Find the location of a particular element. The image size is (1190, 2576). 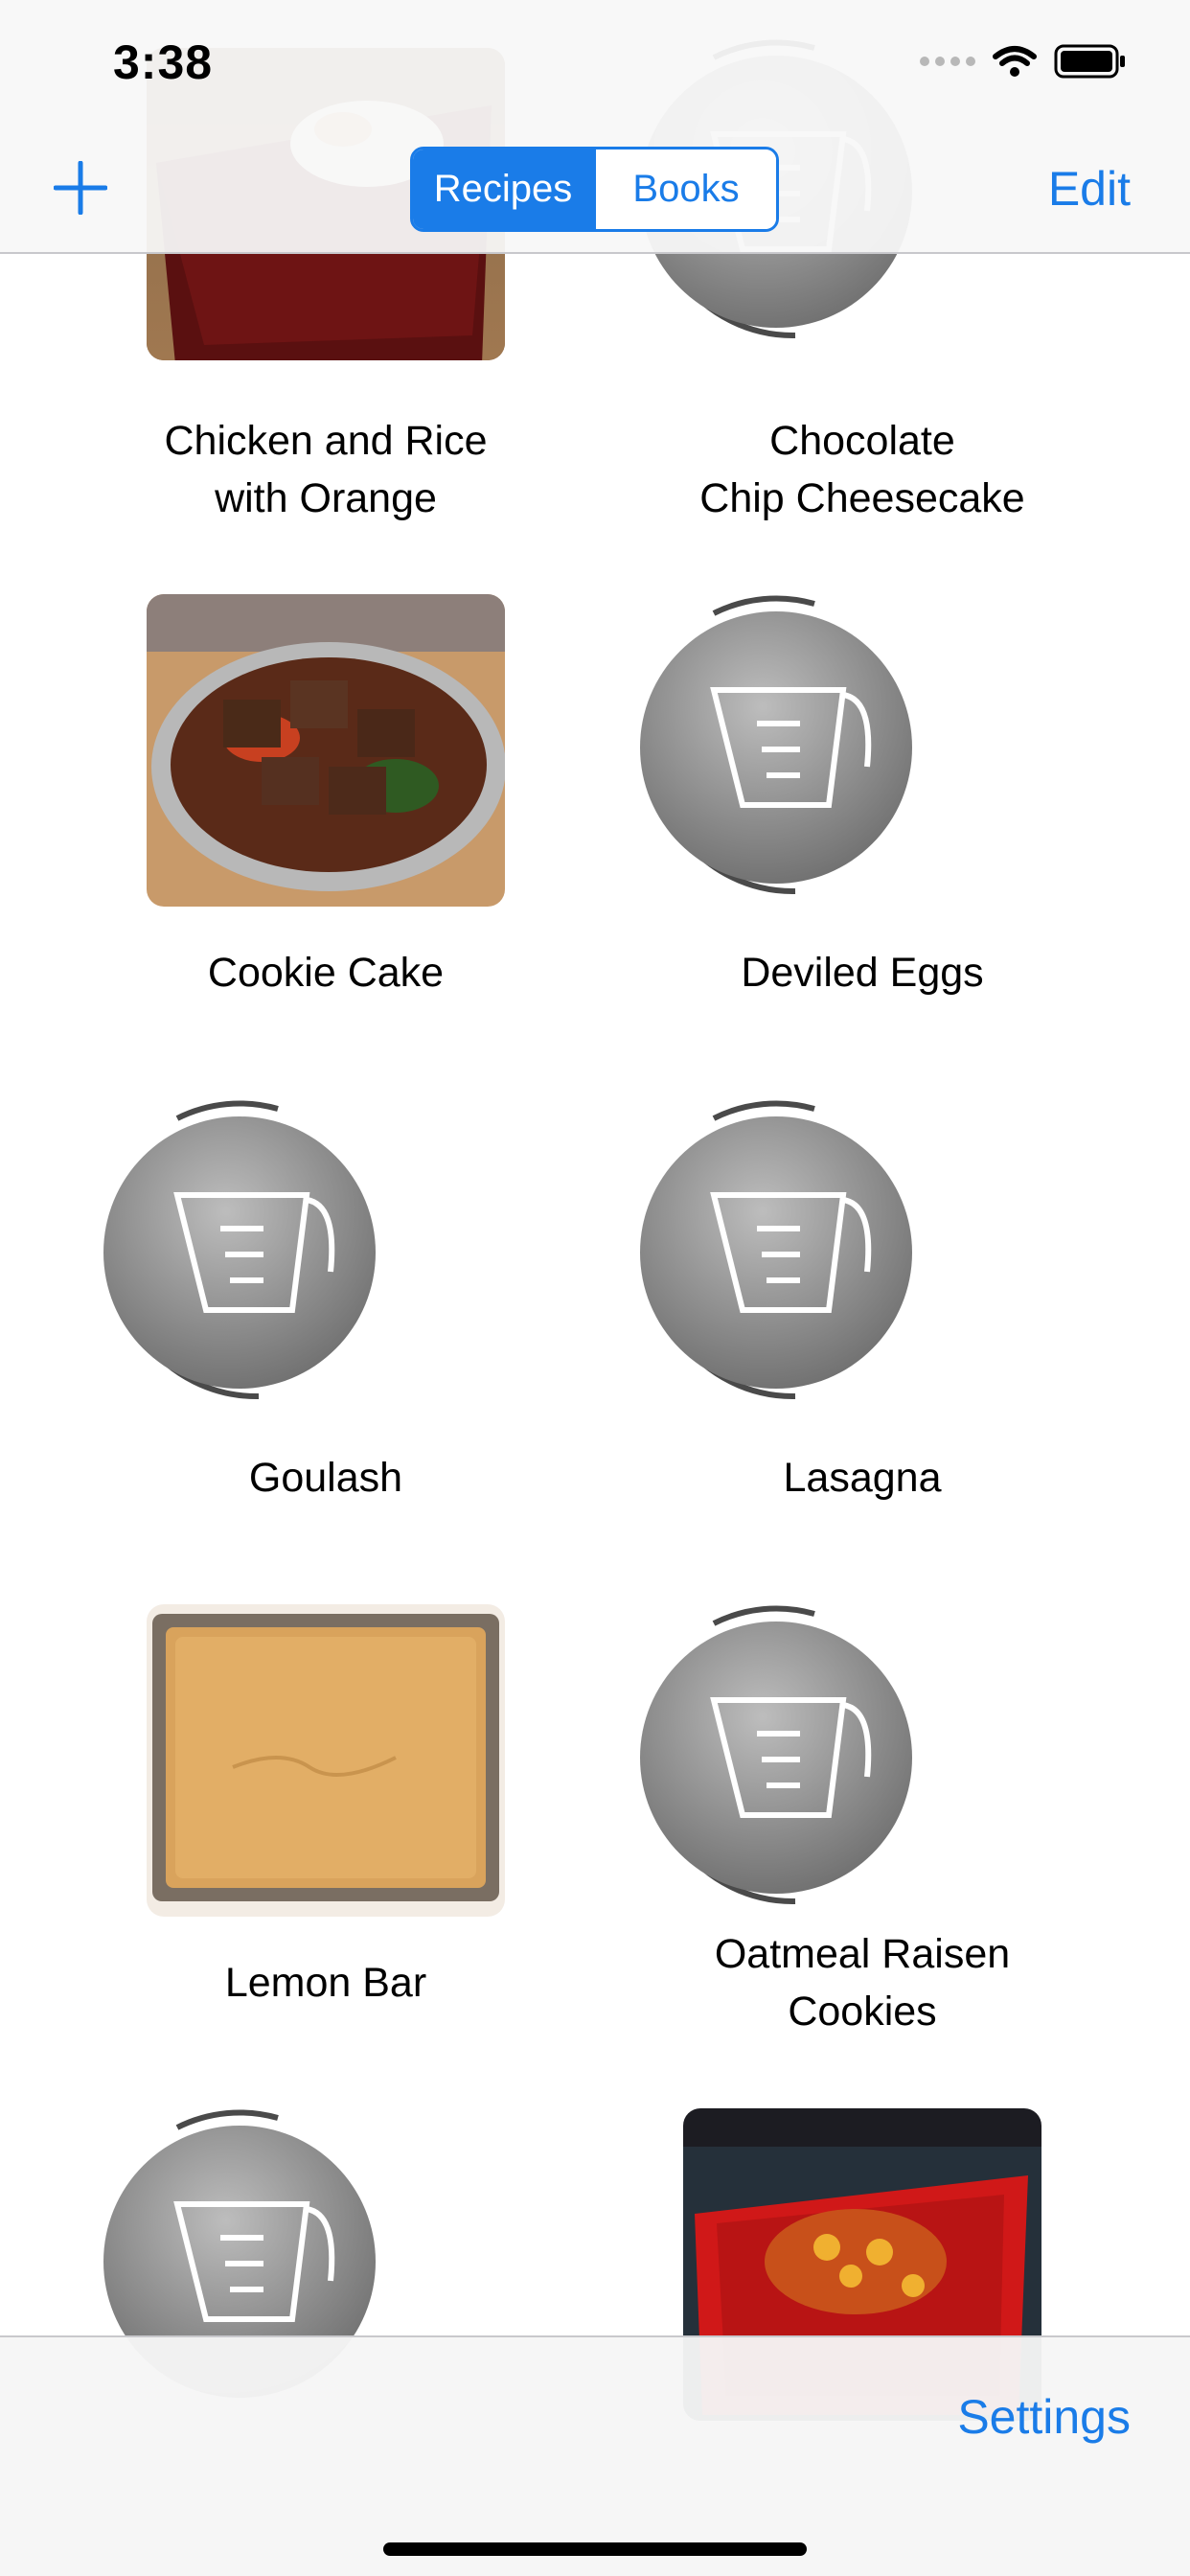

recipe-label: Lemon Bar is located at coordinates (326, 1983).